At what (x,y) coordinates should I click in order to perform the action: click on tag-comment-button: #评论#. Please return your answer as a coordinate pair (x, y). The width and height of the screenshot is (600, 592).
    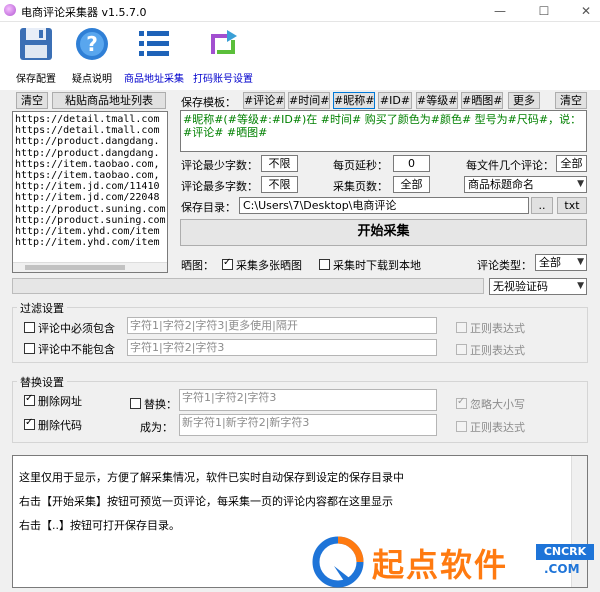
    Looking at the image, I should click on (264, 100).